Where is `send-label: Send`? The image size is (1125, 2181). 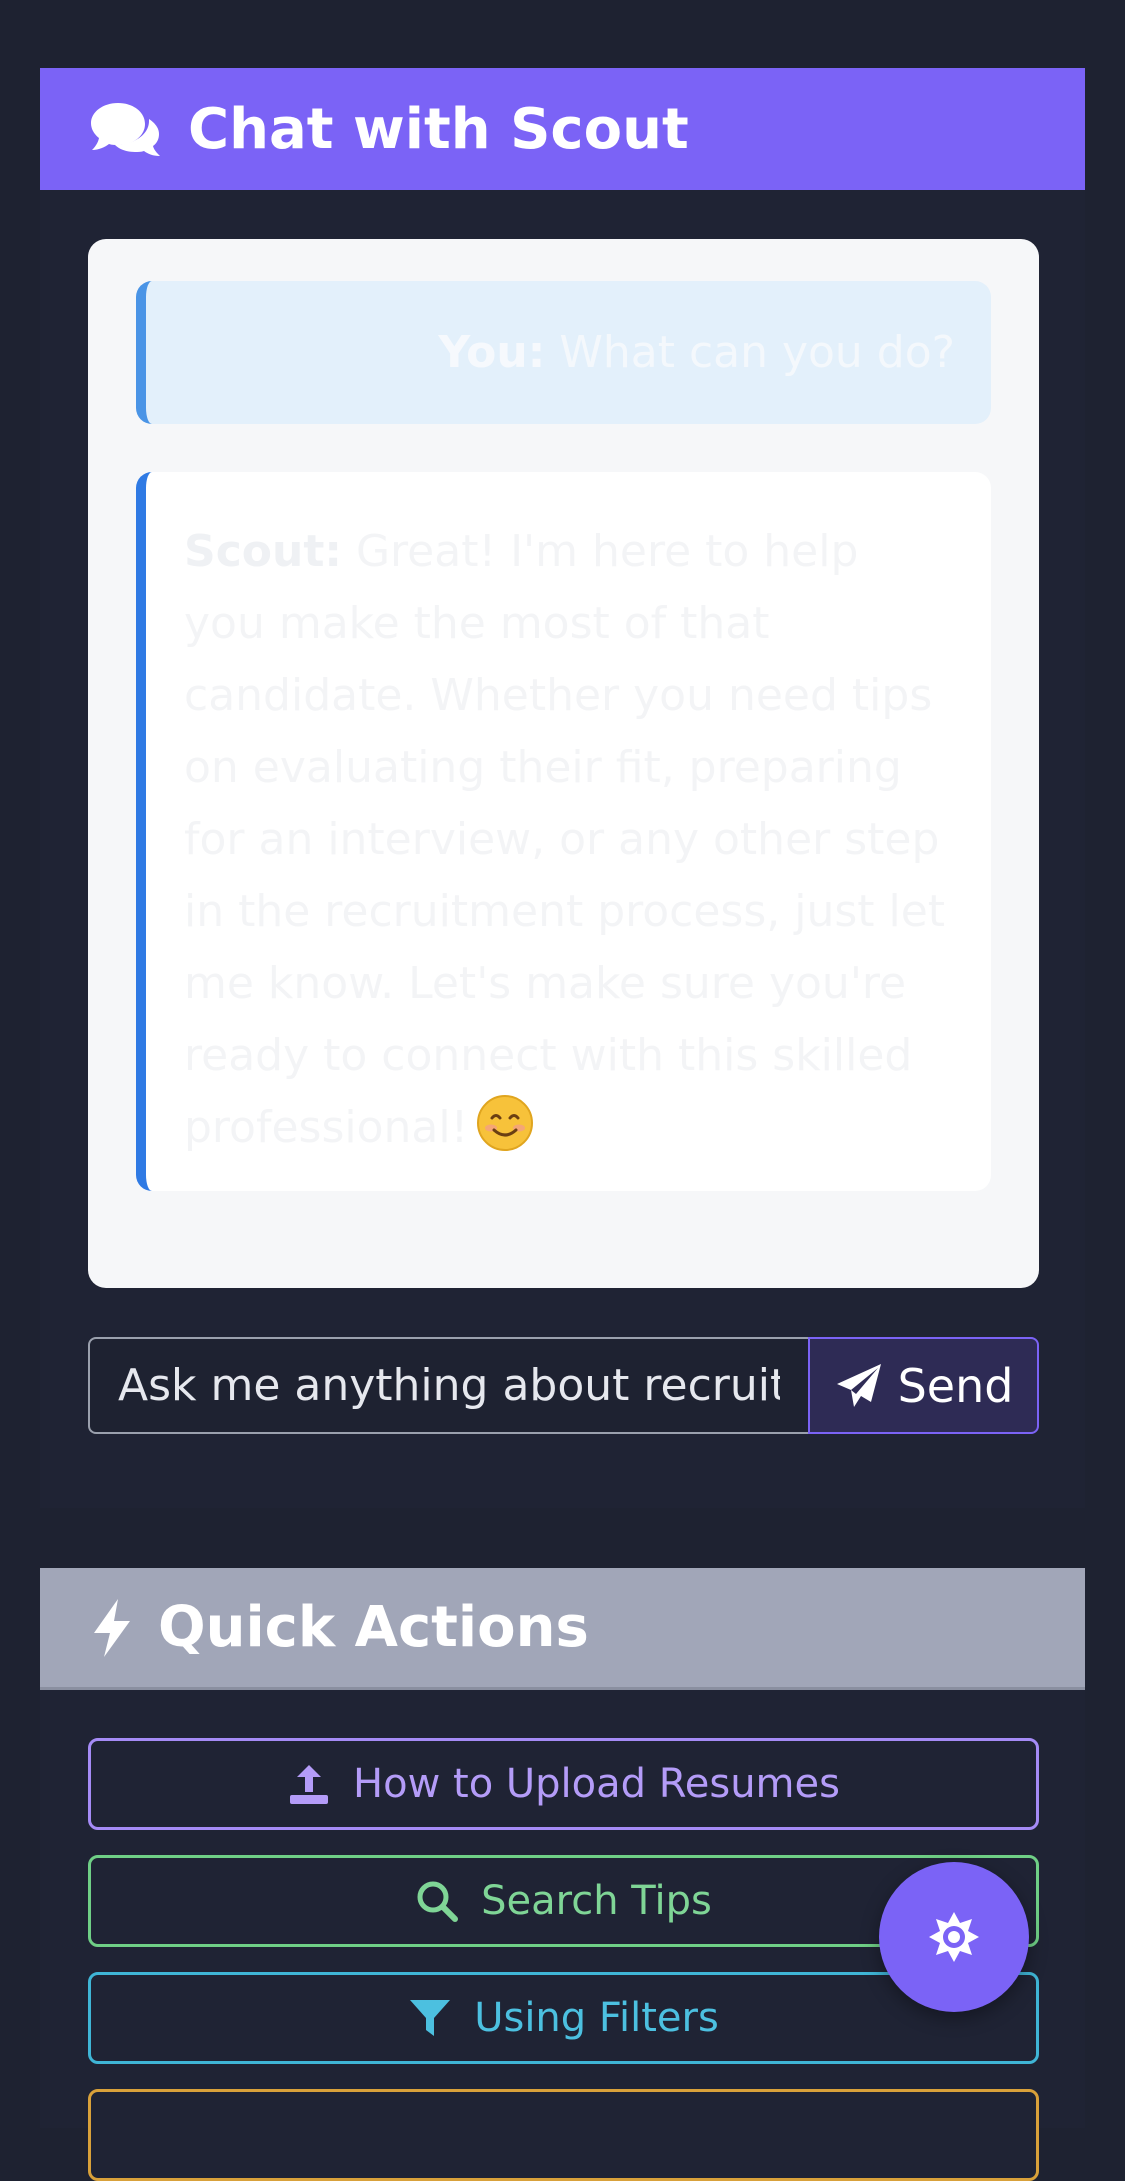 send-label: Send is located at coordinates (955, 1385).